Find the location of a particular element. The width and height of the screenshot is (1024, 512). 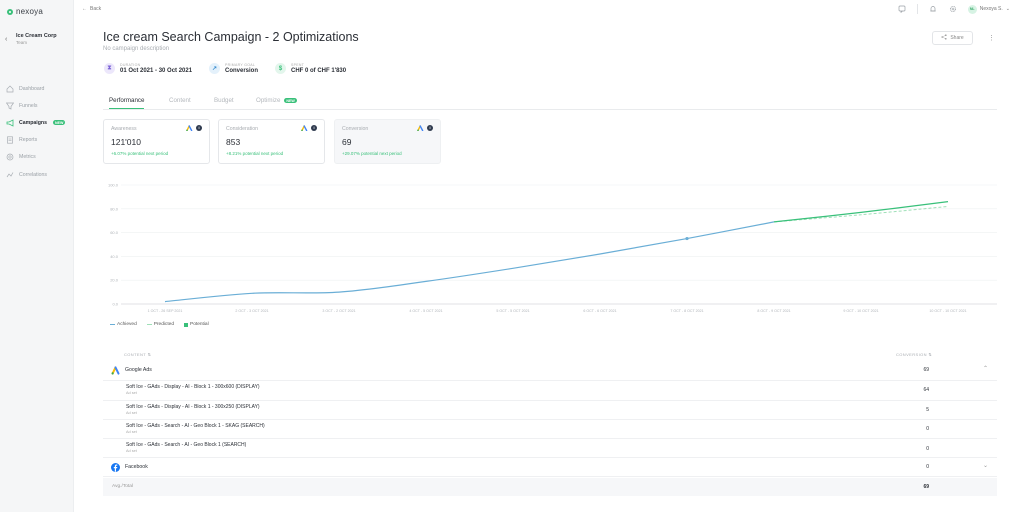

back-label: Back is located at coordinates (96, 9).